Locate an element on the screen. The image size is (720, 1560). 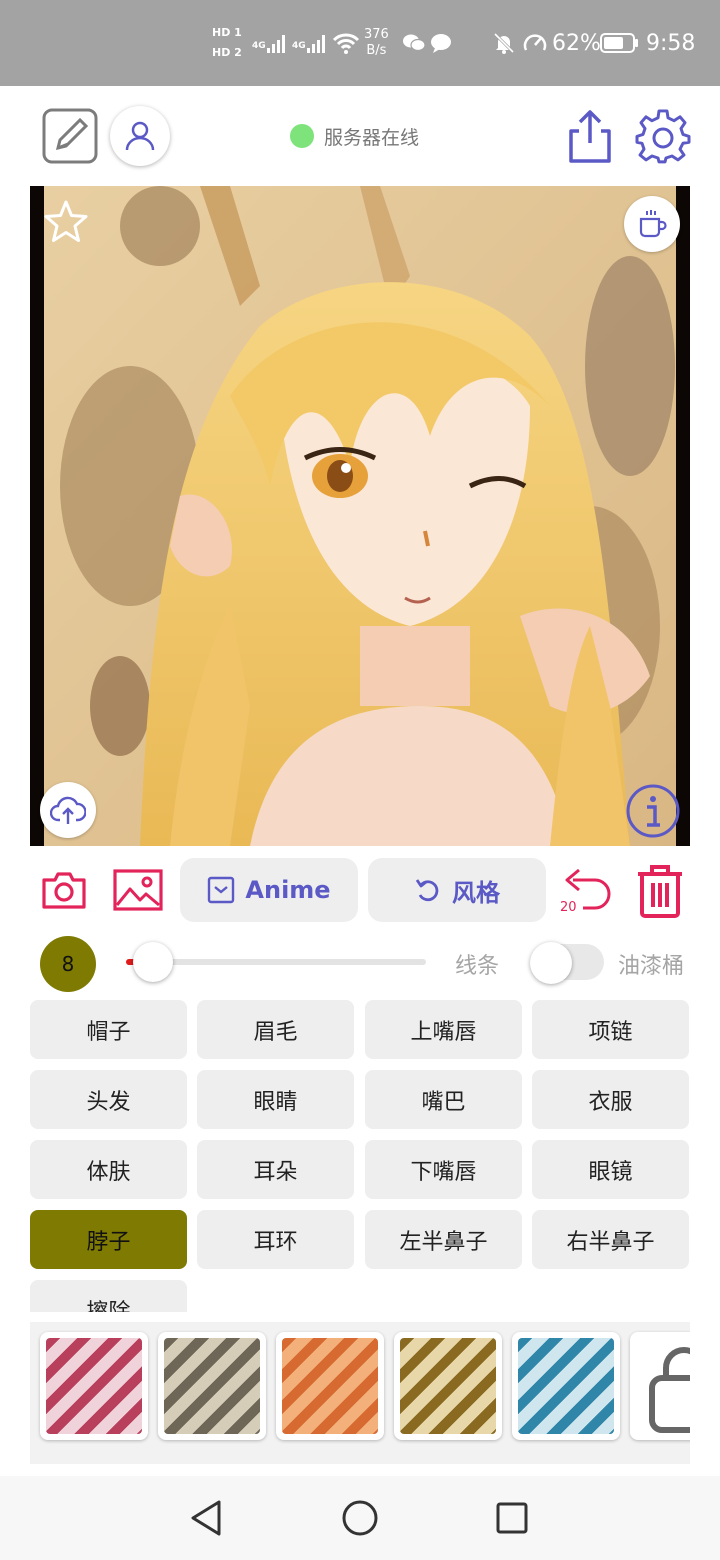
system-nav-bar is located at coordinates (360, 1518).